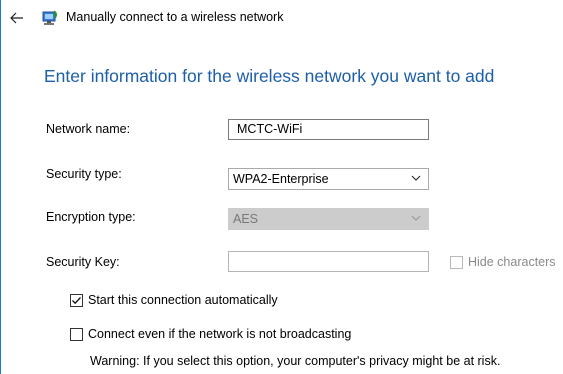 Image resolution: width=563 pixels, height=374 pixels. What do you see at coordinates (456, 262) in the screenshot?
I see `hide-characters-checkbox` at bounding box center [456, 262].